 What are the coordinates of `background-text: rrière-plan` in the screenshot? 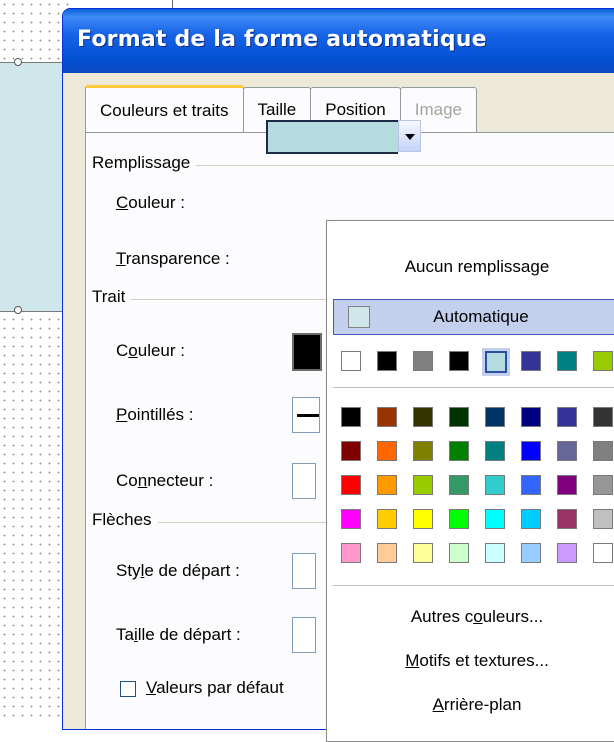 It's located at (482, 704).